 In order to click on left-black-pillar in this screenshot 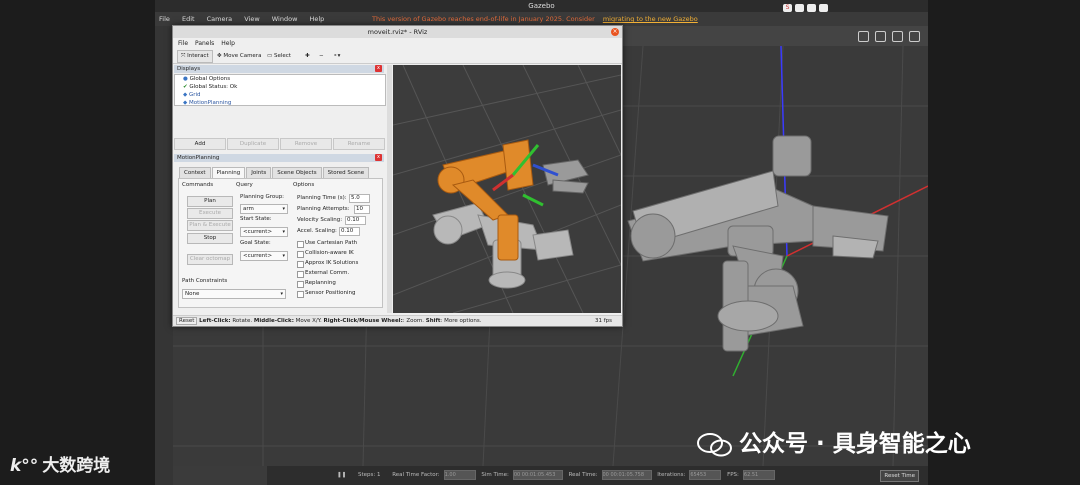, I will do `click(77, 242)`.